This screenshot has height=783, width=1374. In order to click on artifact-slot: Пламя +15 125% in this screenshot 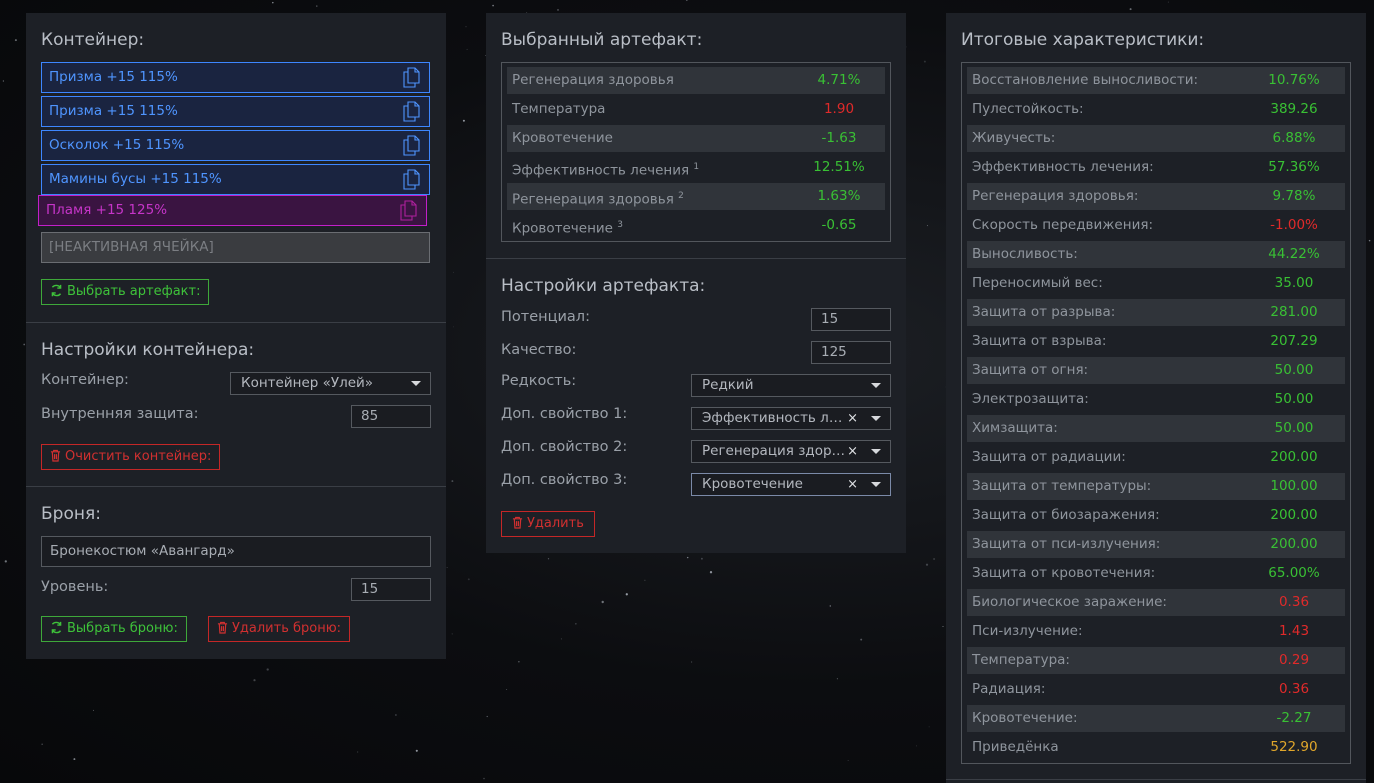, I will do `click(232, 210)`.